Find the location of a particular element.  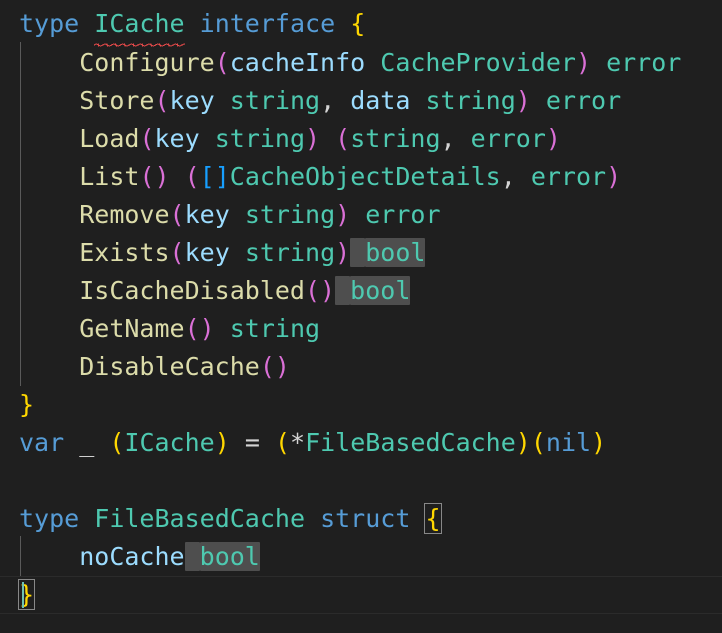

code-line: DisableCache() is located at coordinates (361, 367).